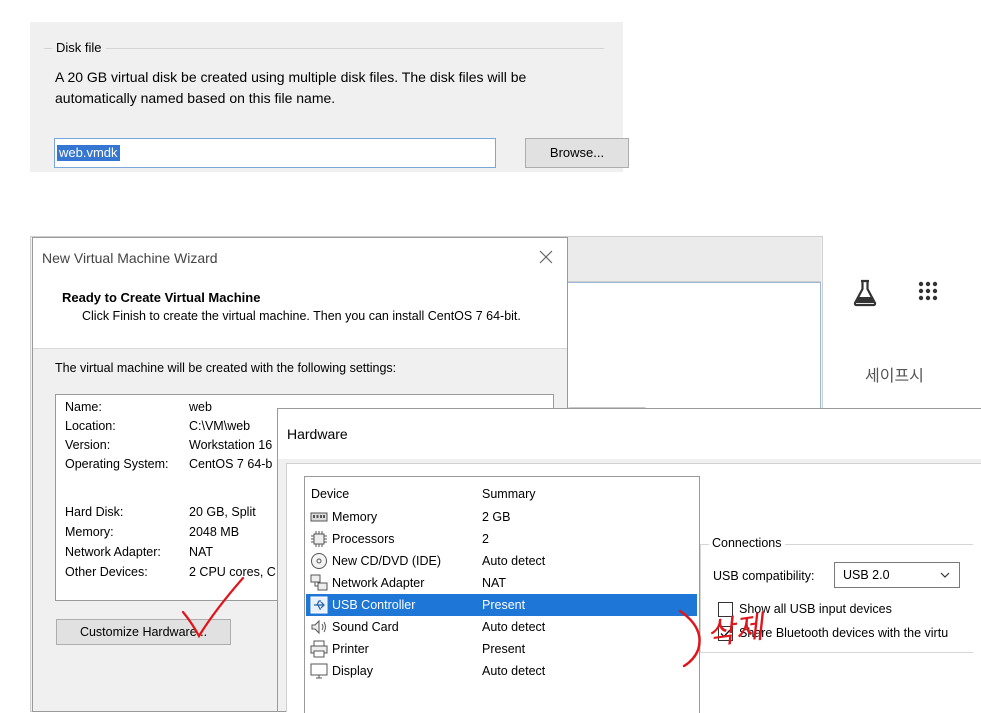 The width and height of the screenshot is (981, 713). I want to click on setting-value: 2 CPU cores, C, so click(232, 572).